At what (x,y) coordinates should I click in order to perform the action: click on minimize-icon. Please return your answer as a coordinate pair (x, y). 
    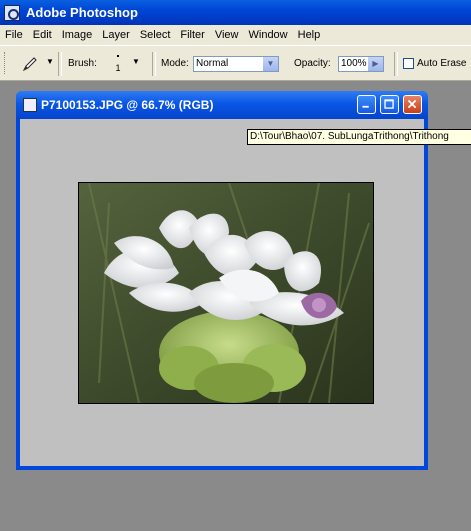
    Looking at the image, I should click on (365, 106).